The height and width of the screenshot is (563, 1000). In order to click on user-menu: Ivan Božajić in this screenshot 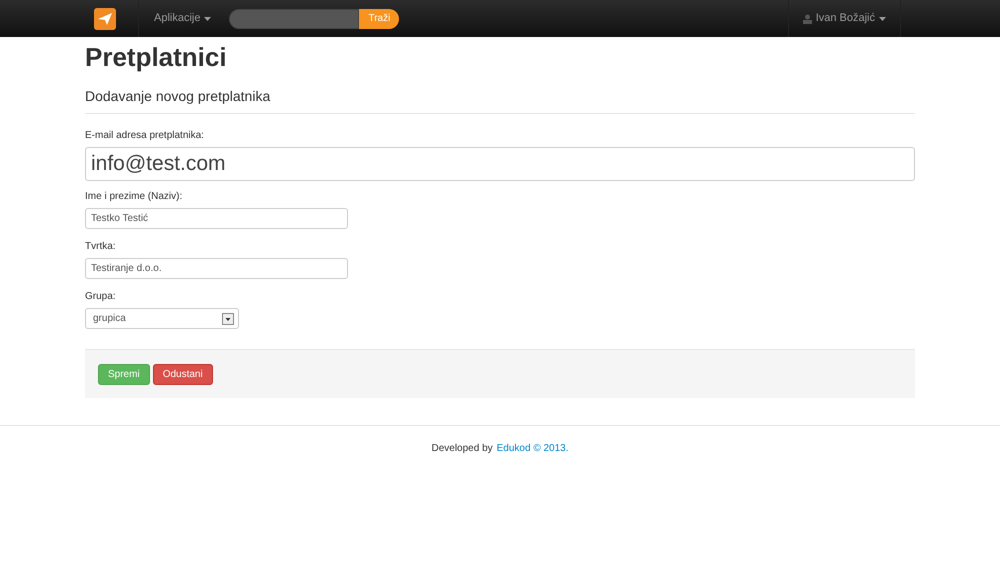, I will do `click(844, 18)`.